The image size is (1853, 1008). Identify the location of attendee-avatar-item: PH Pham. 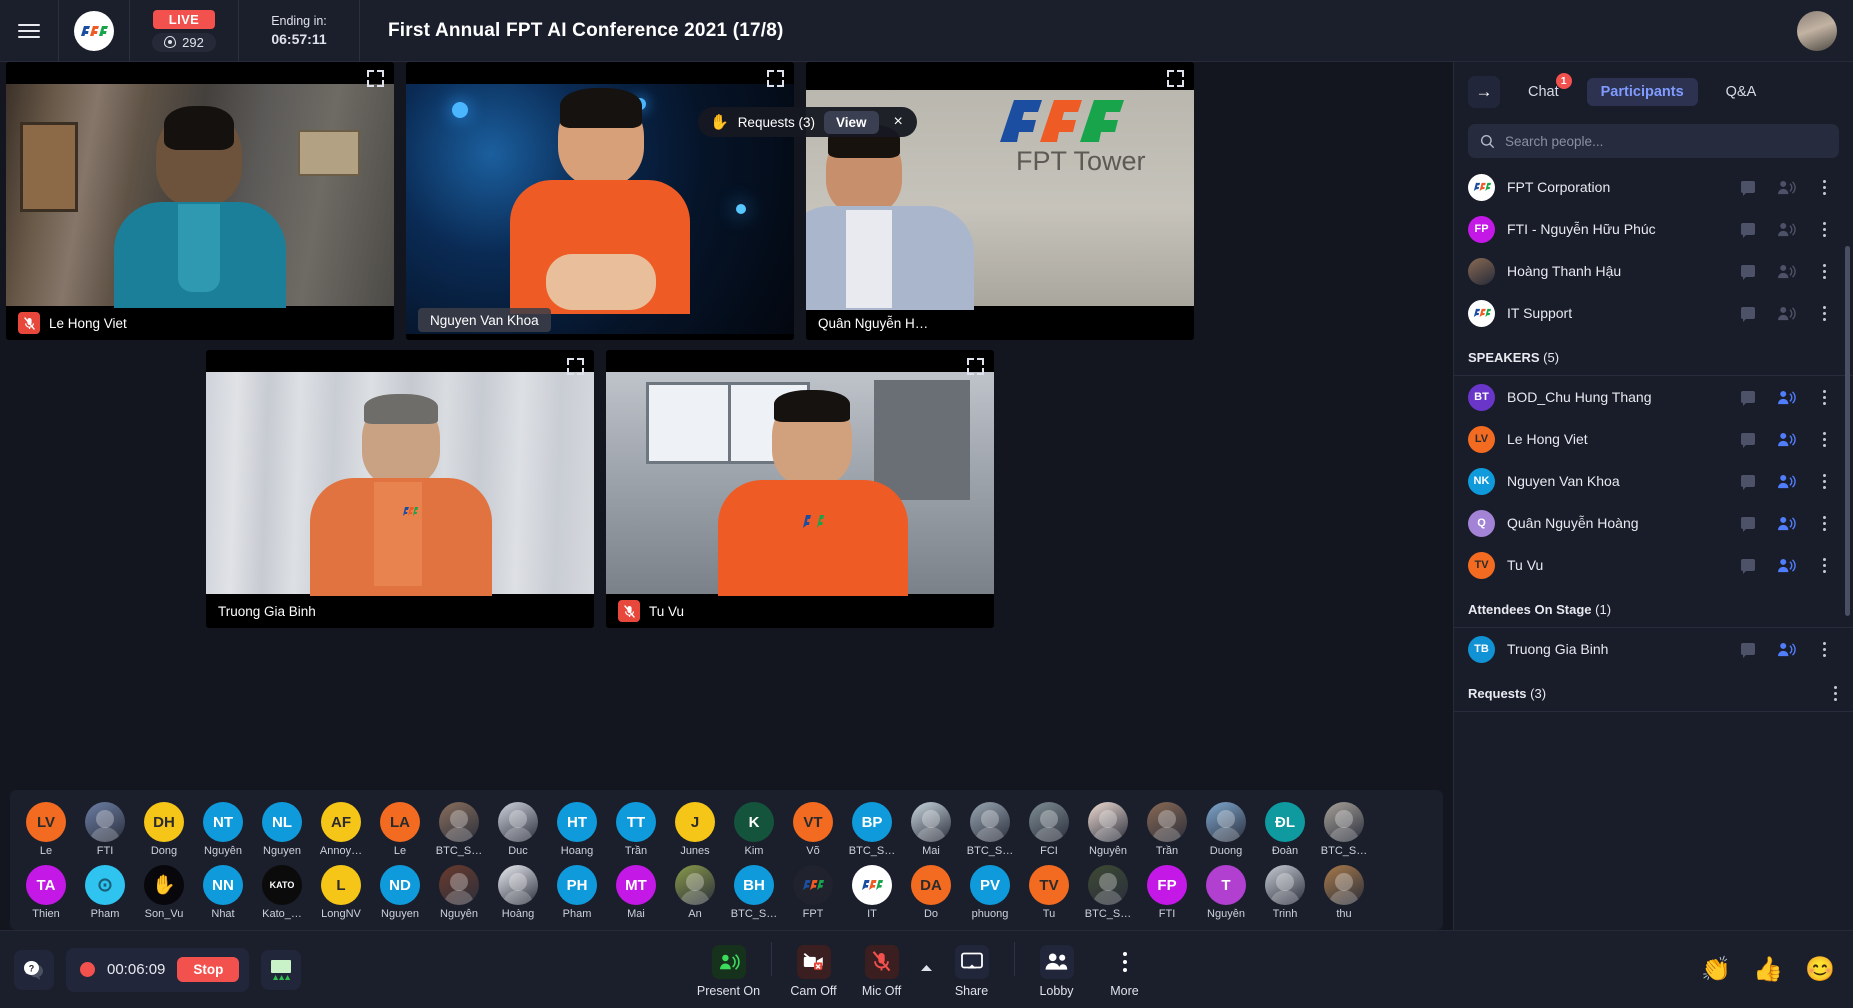
(577, 892).